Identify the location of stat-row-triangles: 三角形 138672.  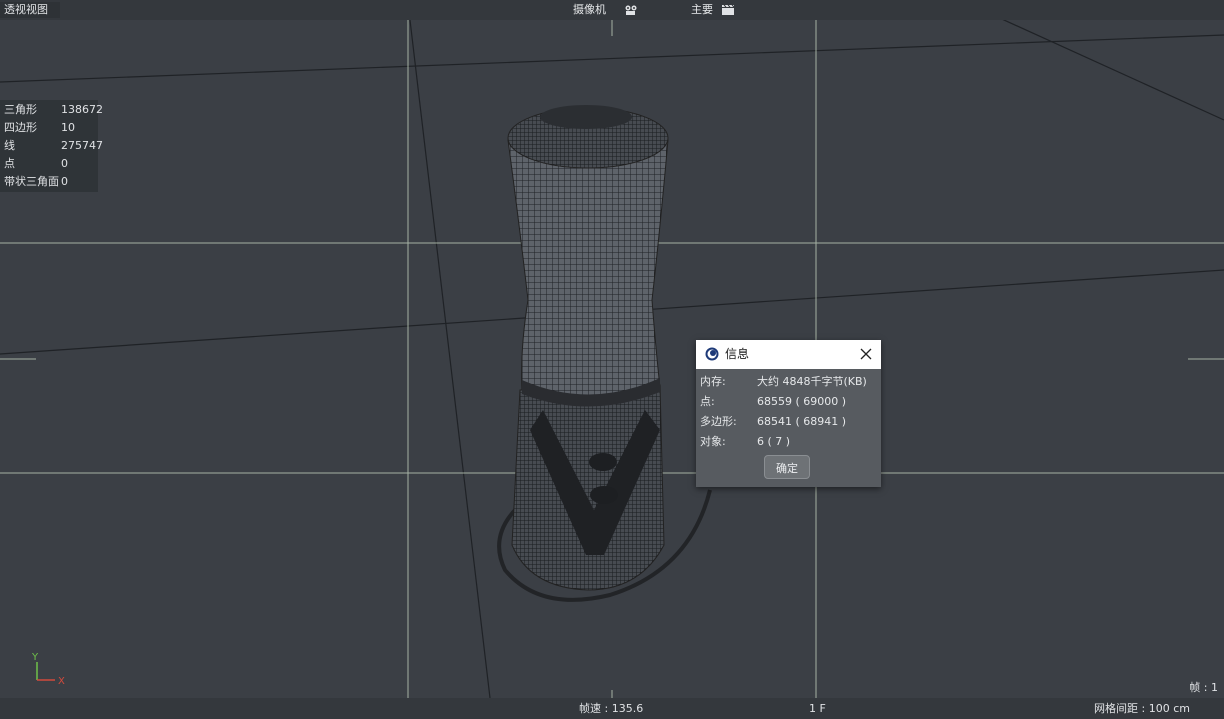
(51, 110).